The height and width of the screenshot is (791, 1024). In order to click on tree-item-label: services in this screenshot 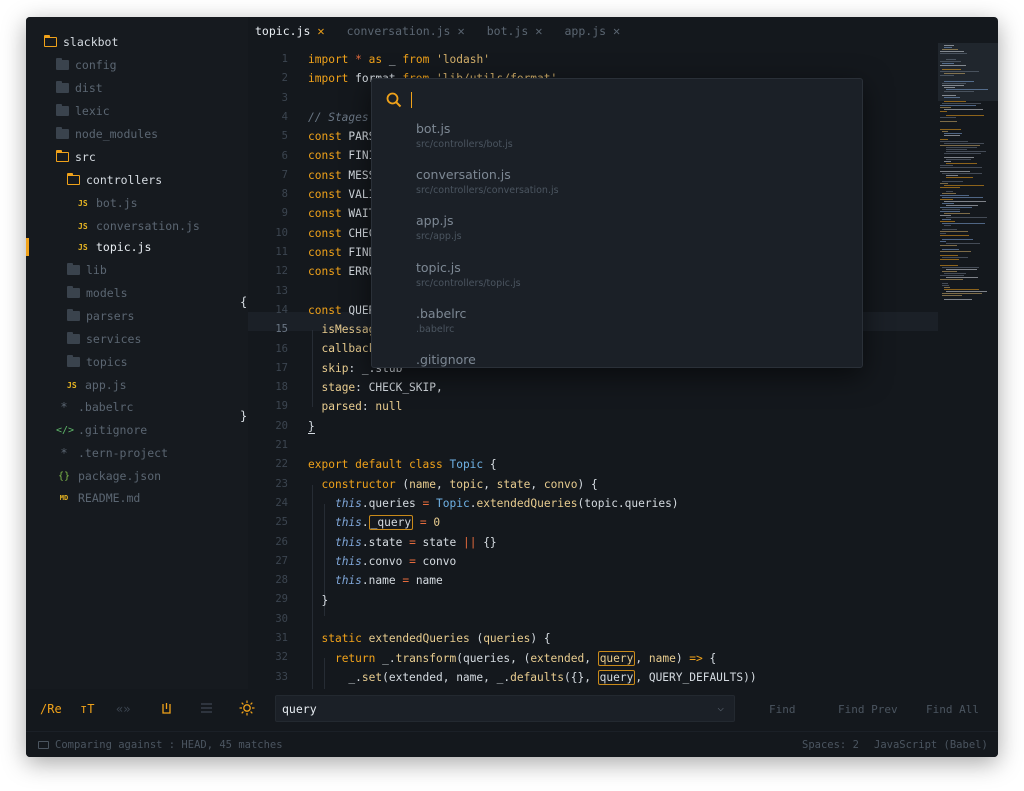, I will do `click(114, 339)`.